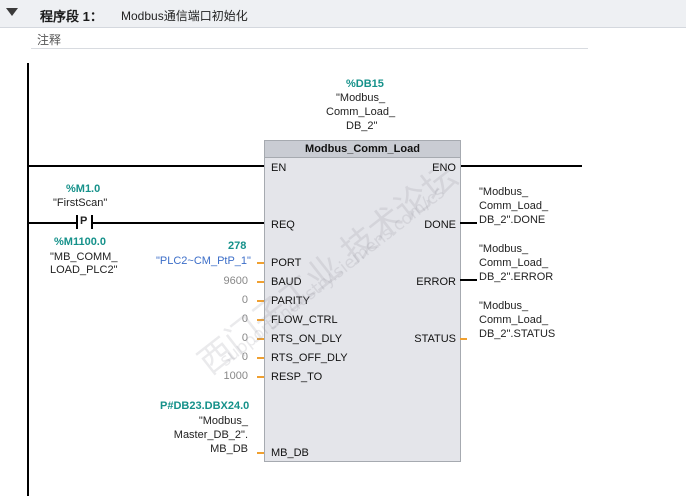 This screenshot has width=686, height=496. Describe the element at coordinates (178, 223) in the screenshot. I see `req-wire-right` at that location.